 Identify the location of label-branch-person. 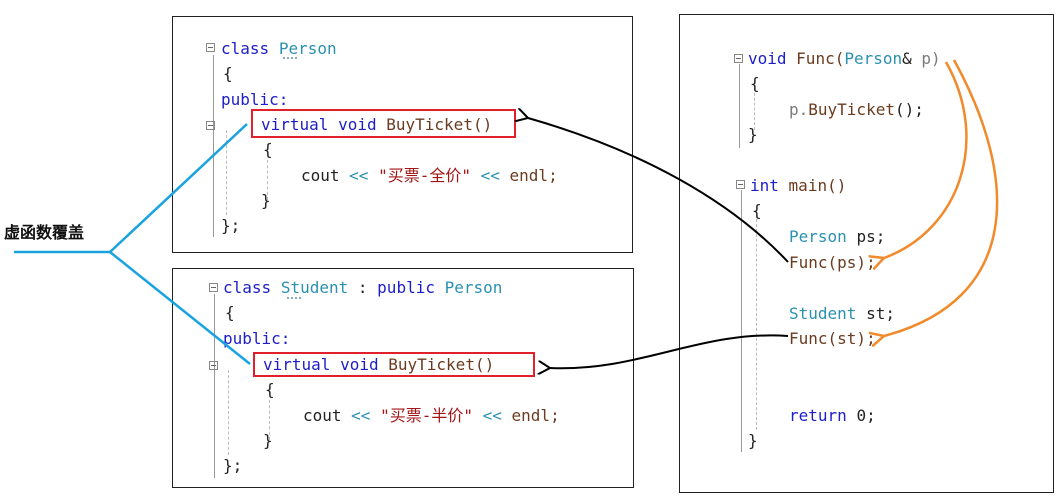
(178, 188).